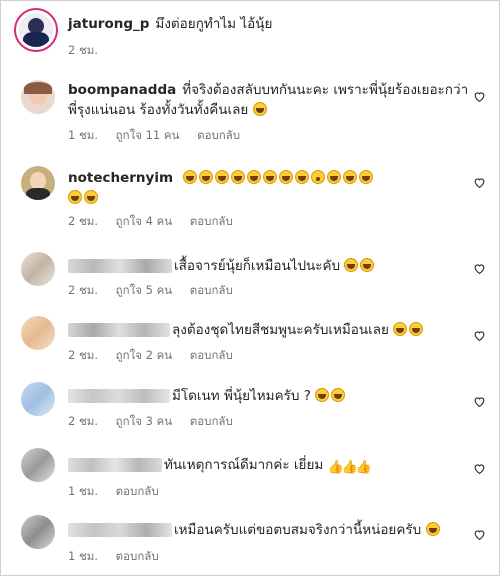 The image size is (500, 576). What do you see at coordinates (108, 24) in the screenshot?
I see `comment-username: jaturong_p` at bounding box center [108, 24].